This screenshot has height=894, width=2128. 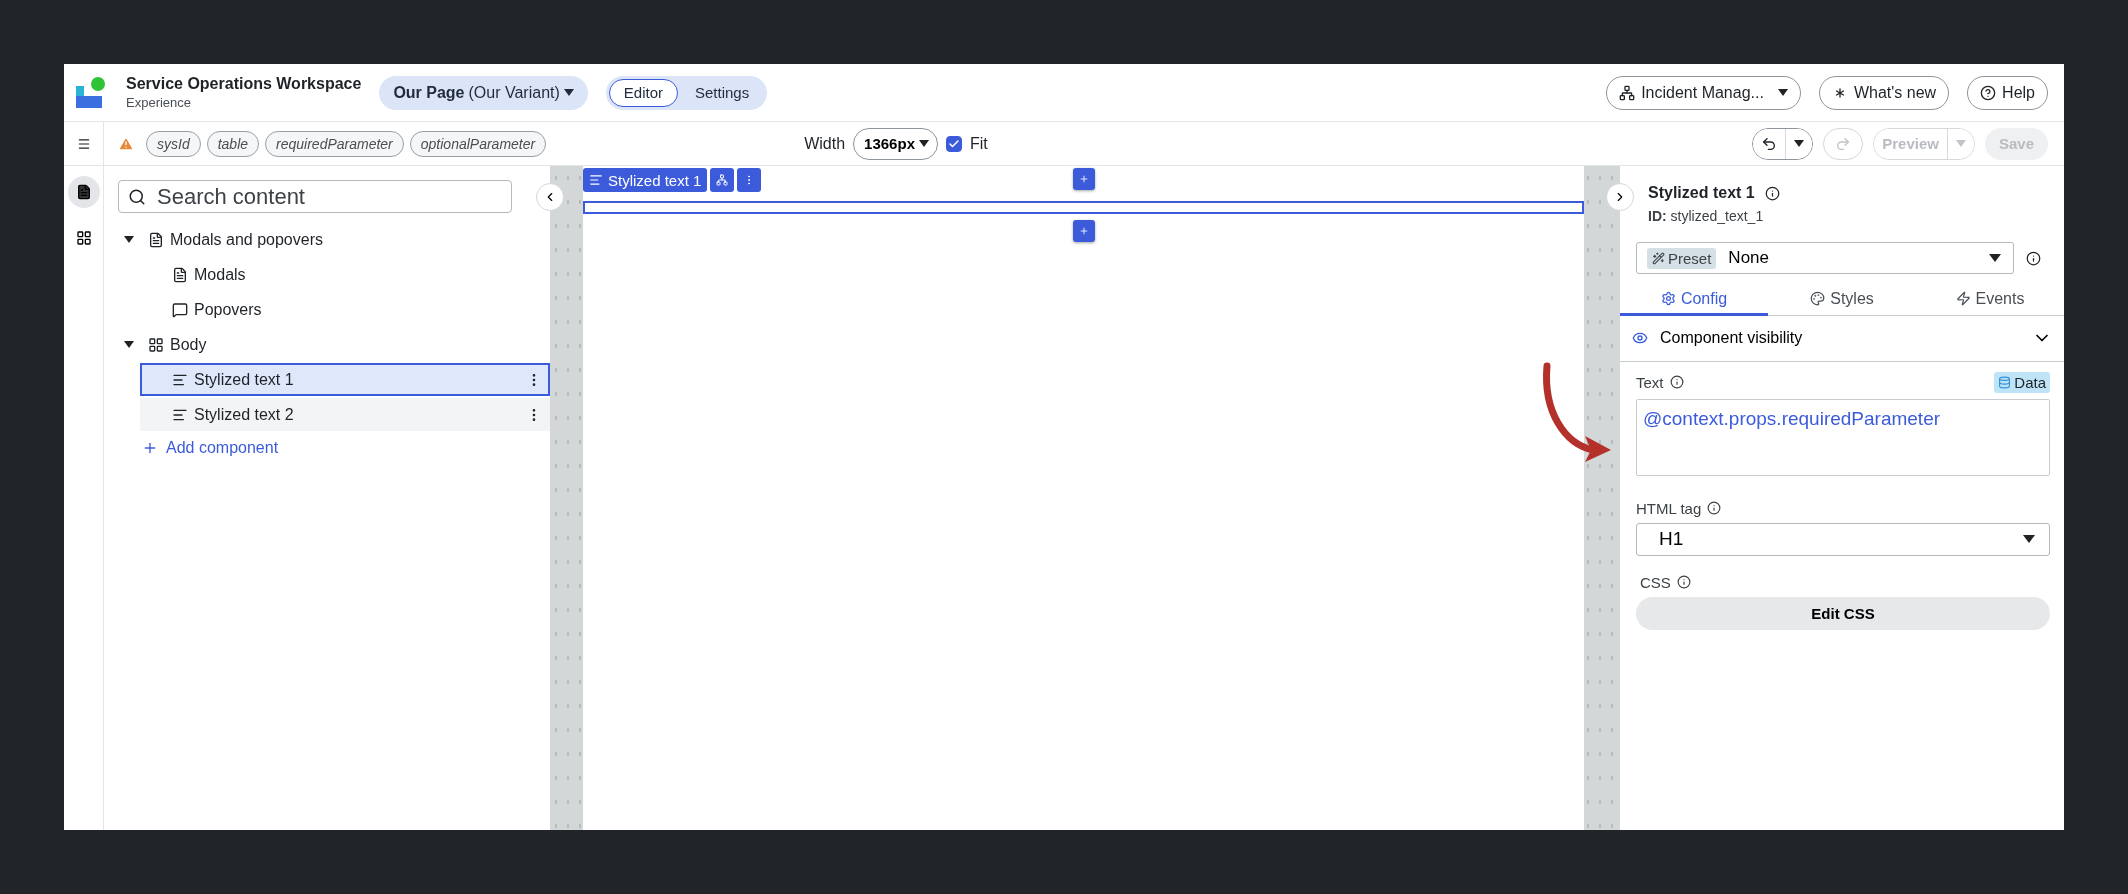 What do you see at coordinates (1843, 613) in the screenshot?
I see `edit-css-button: Edit CSS` at bounding box center [1843, 613].